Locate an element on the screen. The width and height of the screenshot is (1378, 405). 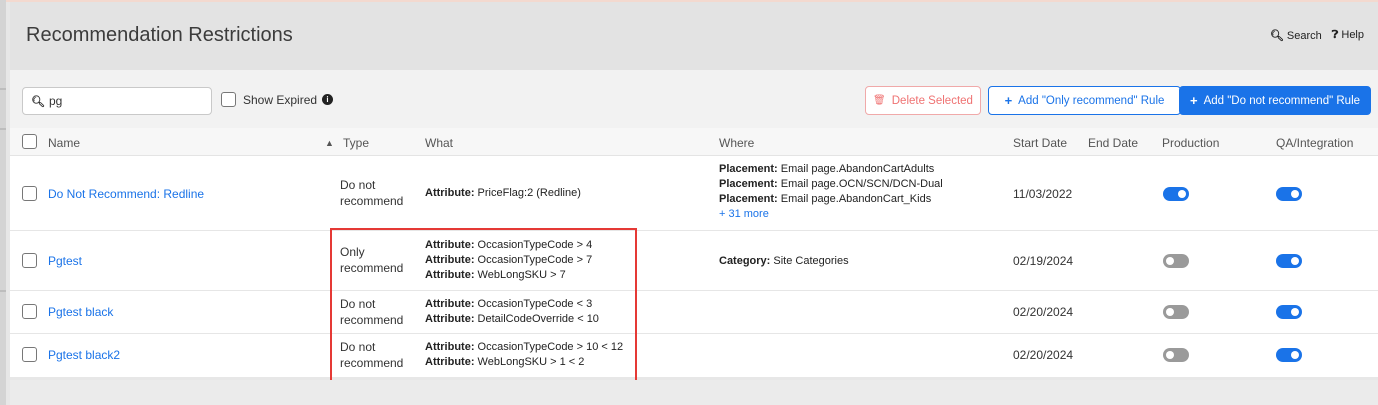
header-links: 🔍︎ Search ❓︎ Help is located at coordinates (1317, 35).